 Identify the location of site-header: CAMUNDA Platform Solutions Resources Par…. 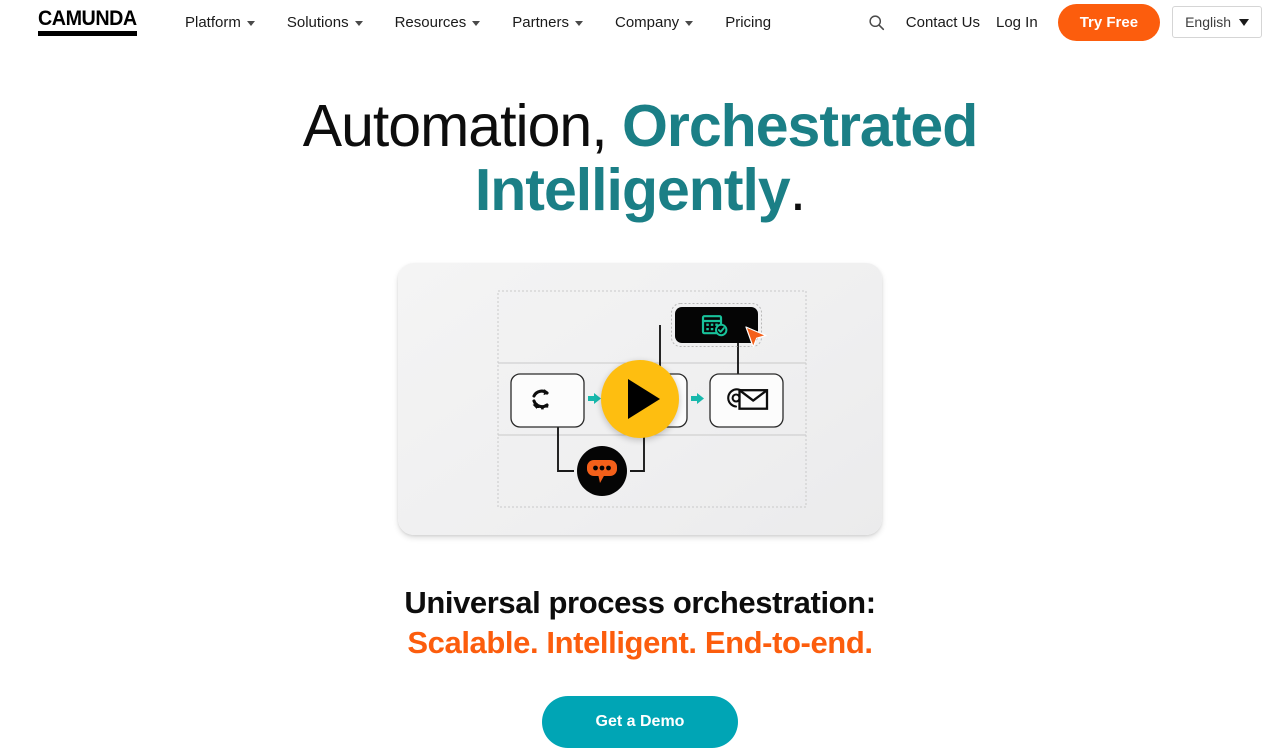
(640, 22).